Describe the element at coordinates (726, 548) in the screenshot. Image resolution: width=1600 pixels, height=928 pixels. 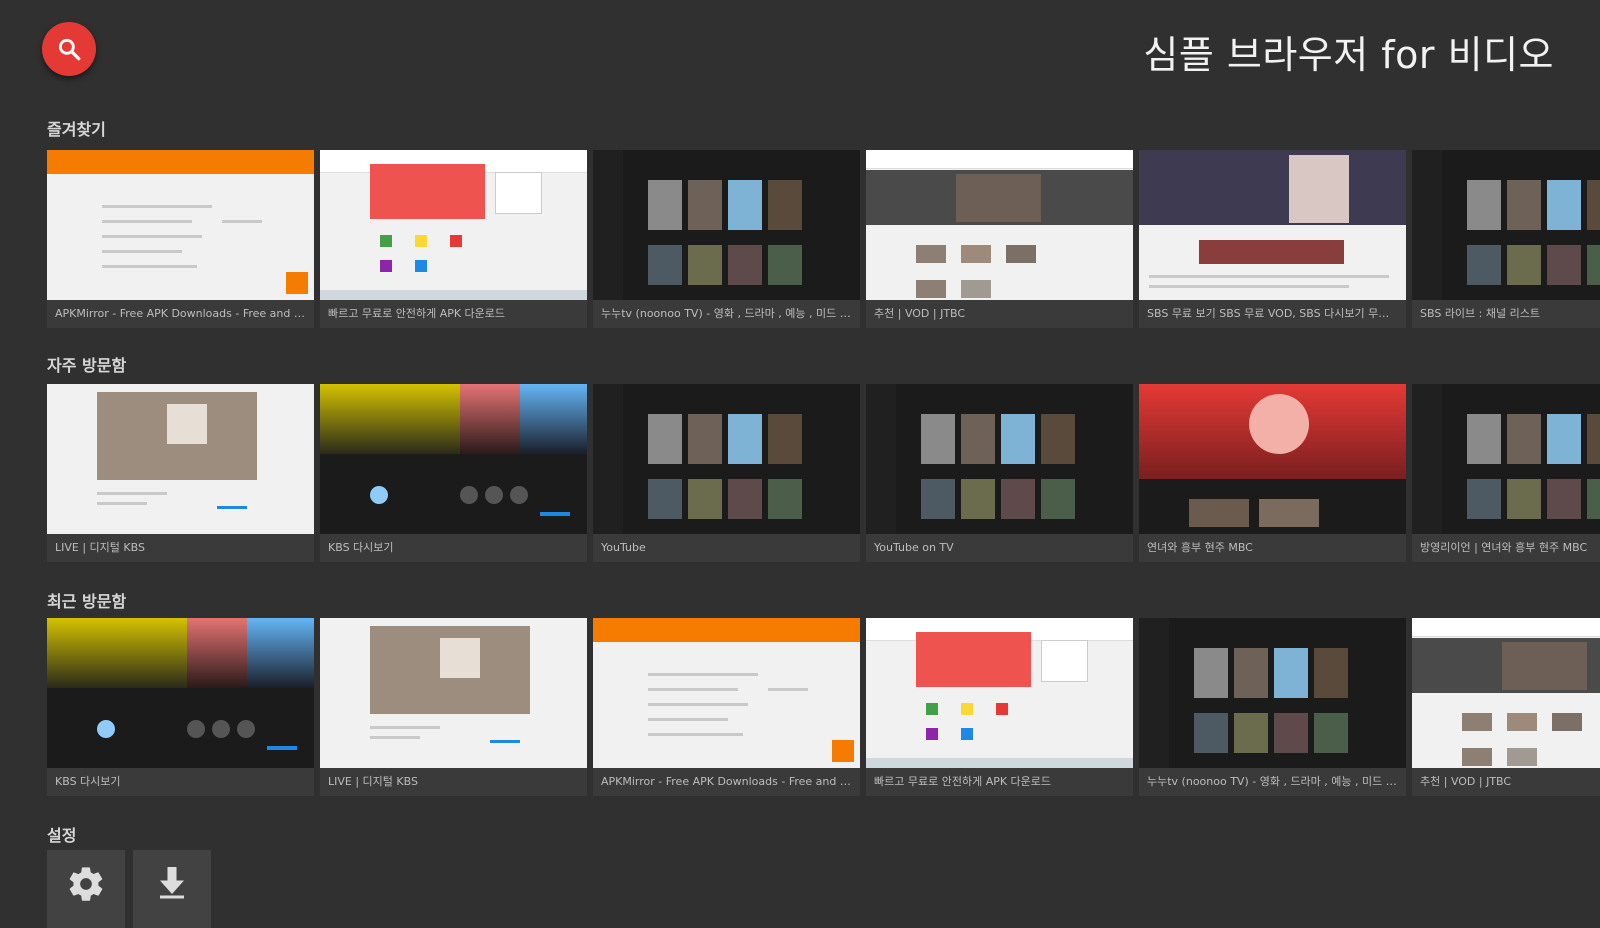
I see `bookmark-caption: YouTube` at that location.